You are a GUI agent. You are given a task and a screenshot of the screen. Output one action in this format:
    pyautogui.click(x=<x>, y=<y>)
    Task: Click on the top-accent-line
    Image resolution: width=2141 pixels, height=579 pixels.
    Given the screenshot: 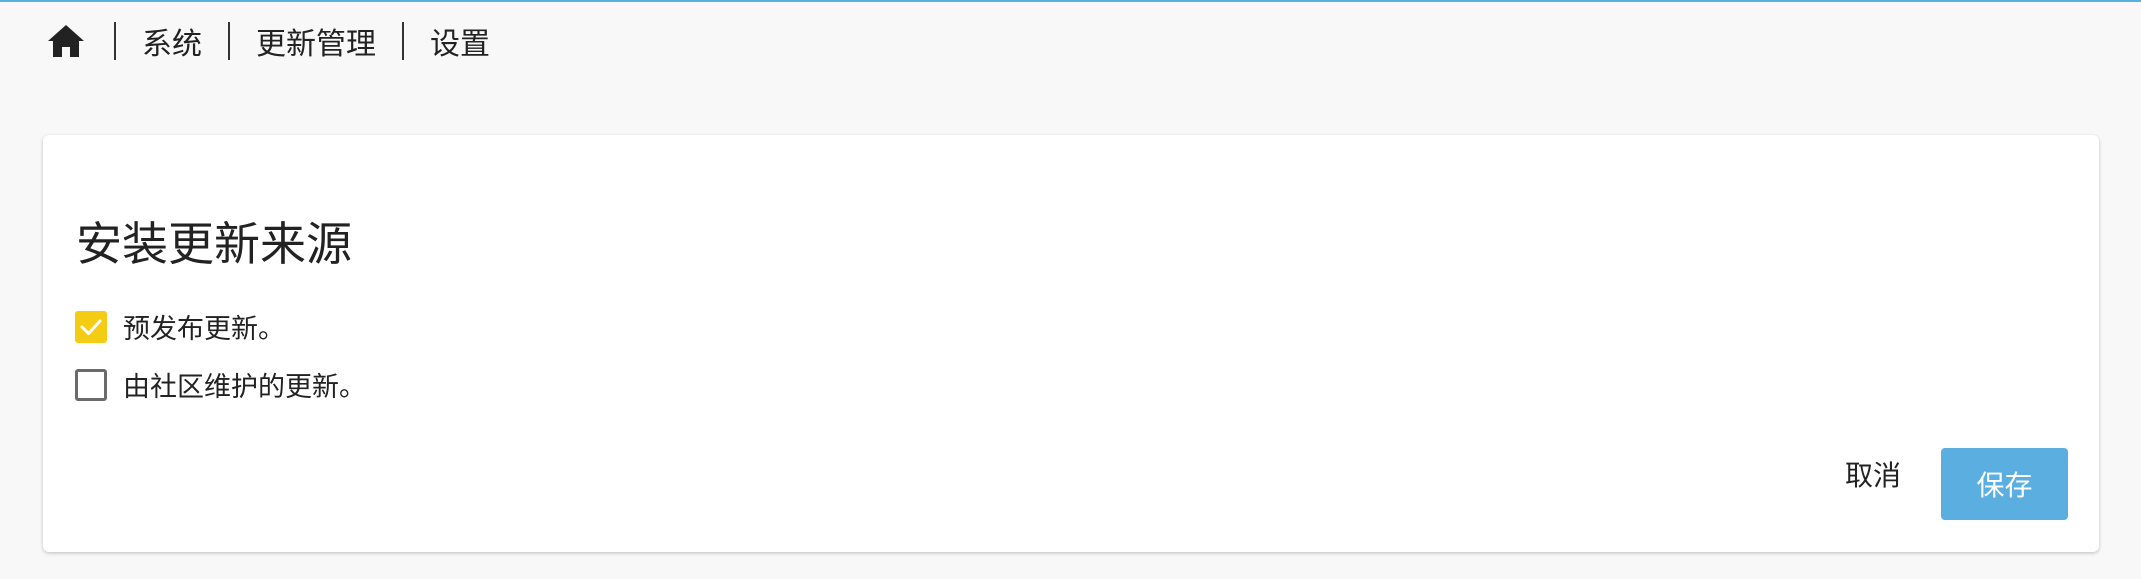 What is the action you would take?
    pyautogui.click(x=1070, y=1)
    